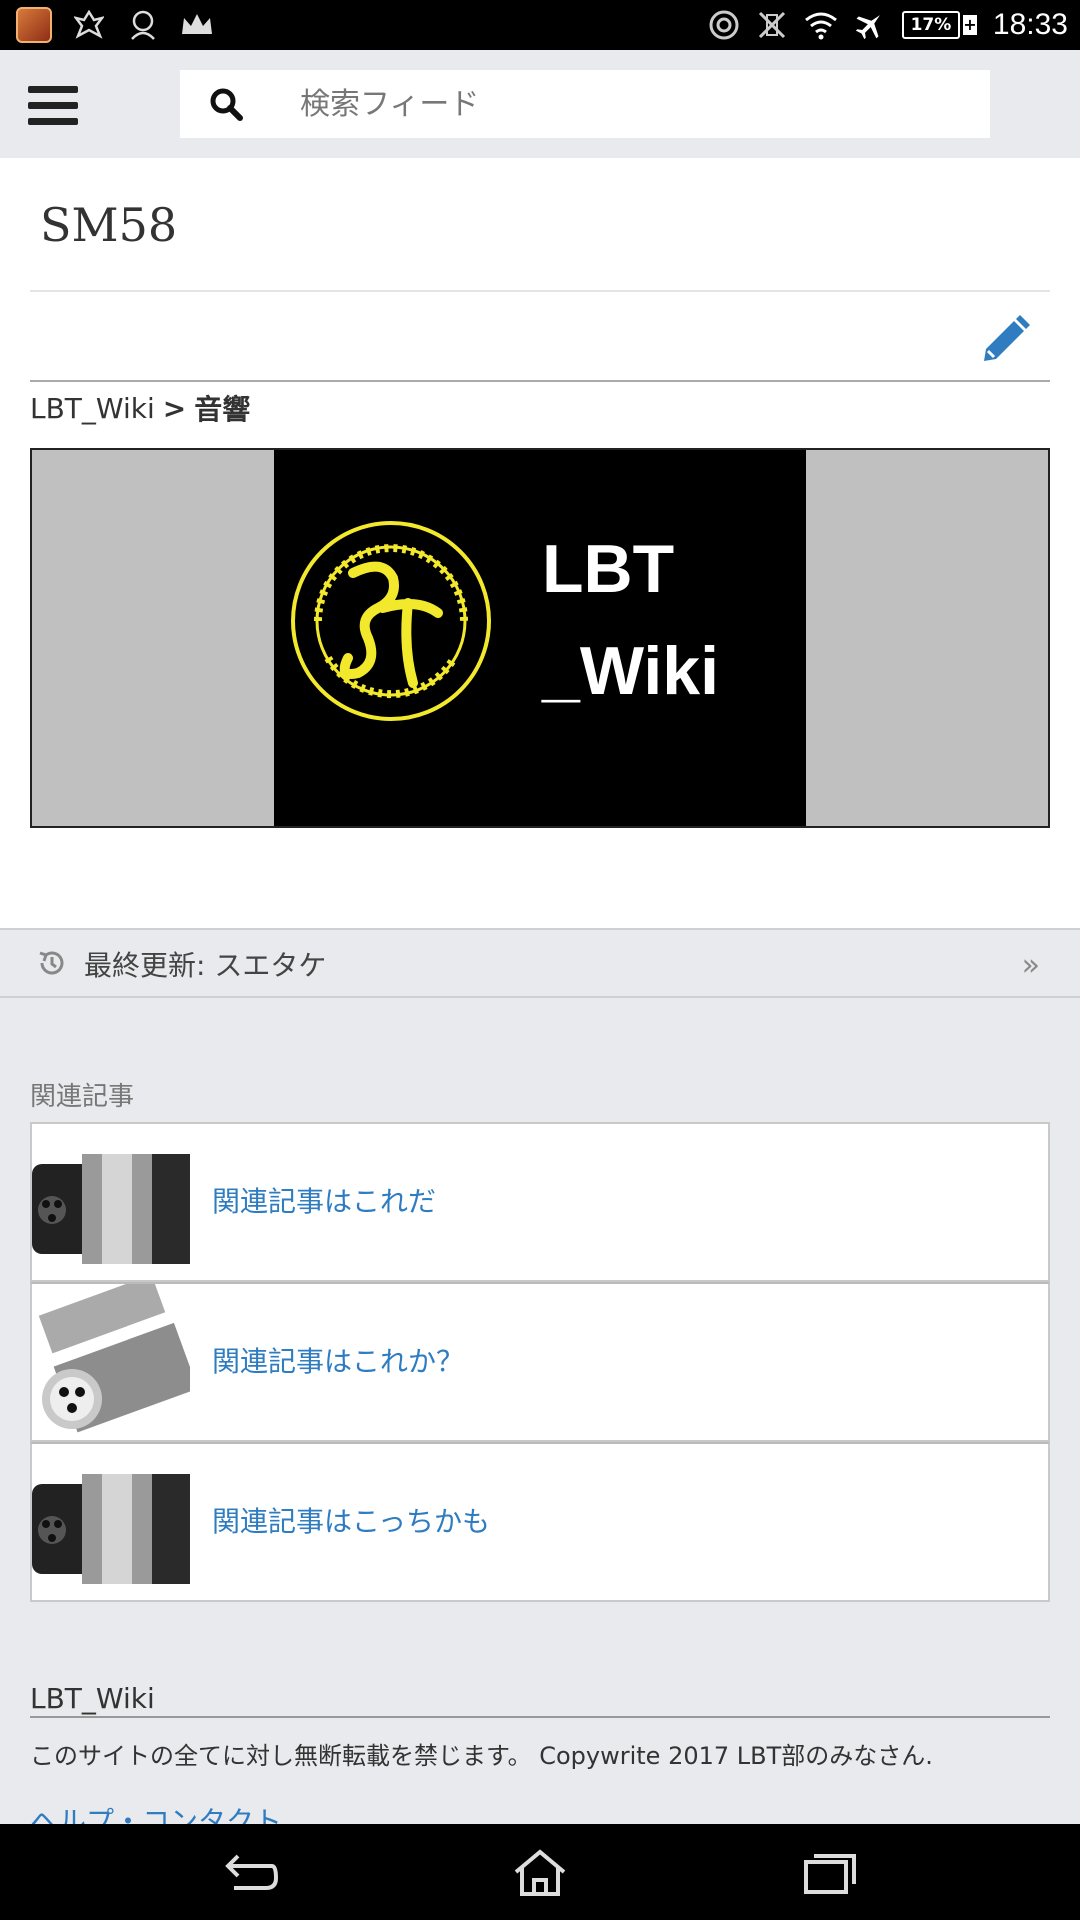 Image resolution: width=1080 pixels, height=1920 pixels. I want to click on wifi-icon, so click(820, 26).